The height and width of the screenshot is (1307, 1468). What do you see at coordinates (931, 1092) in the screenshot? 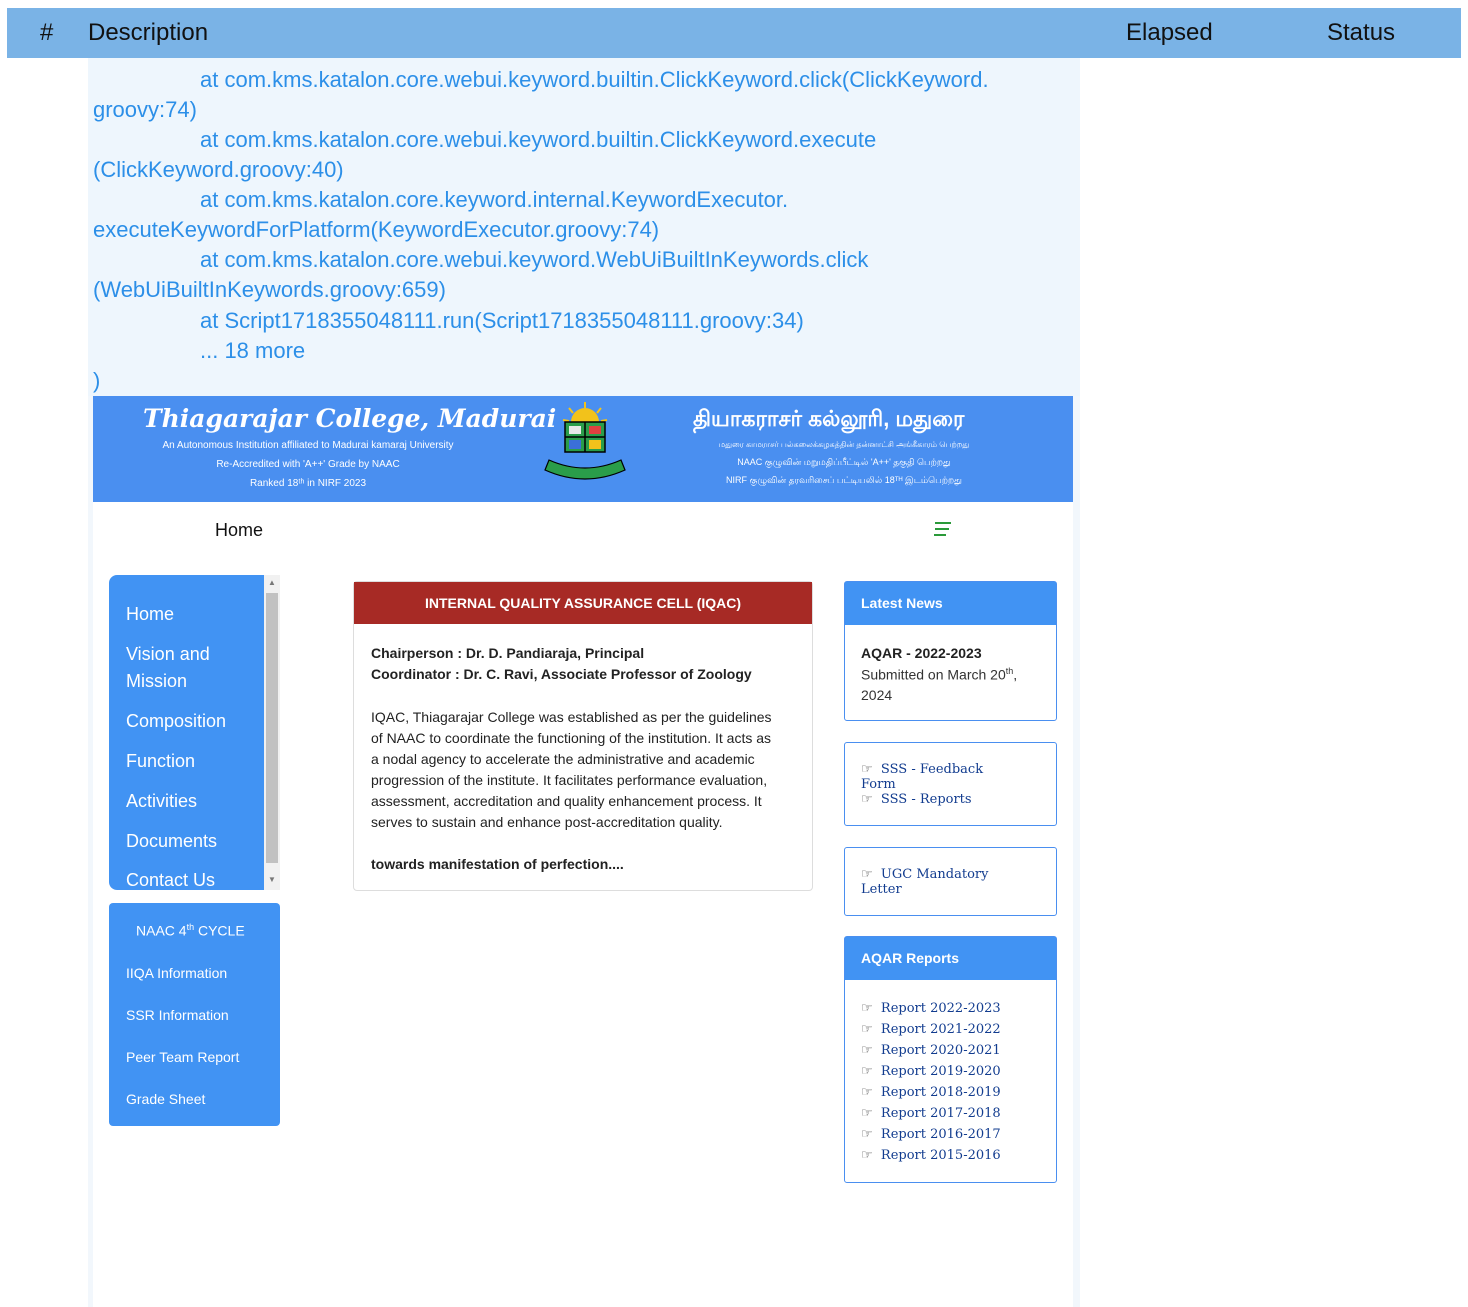
I see `aqar-report-link: ☞ Report 2018-2019` at bounding box center [931, 1092].